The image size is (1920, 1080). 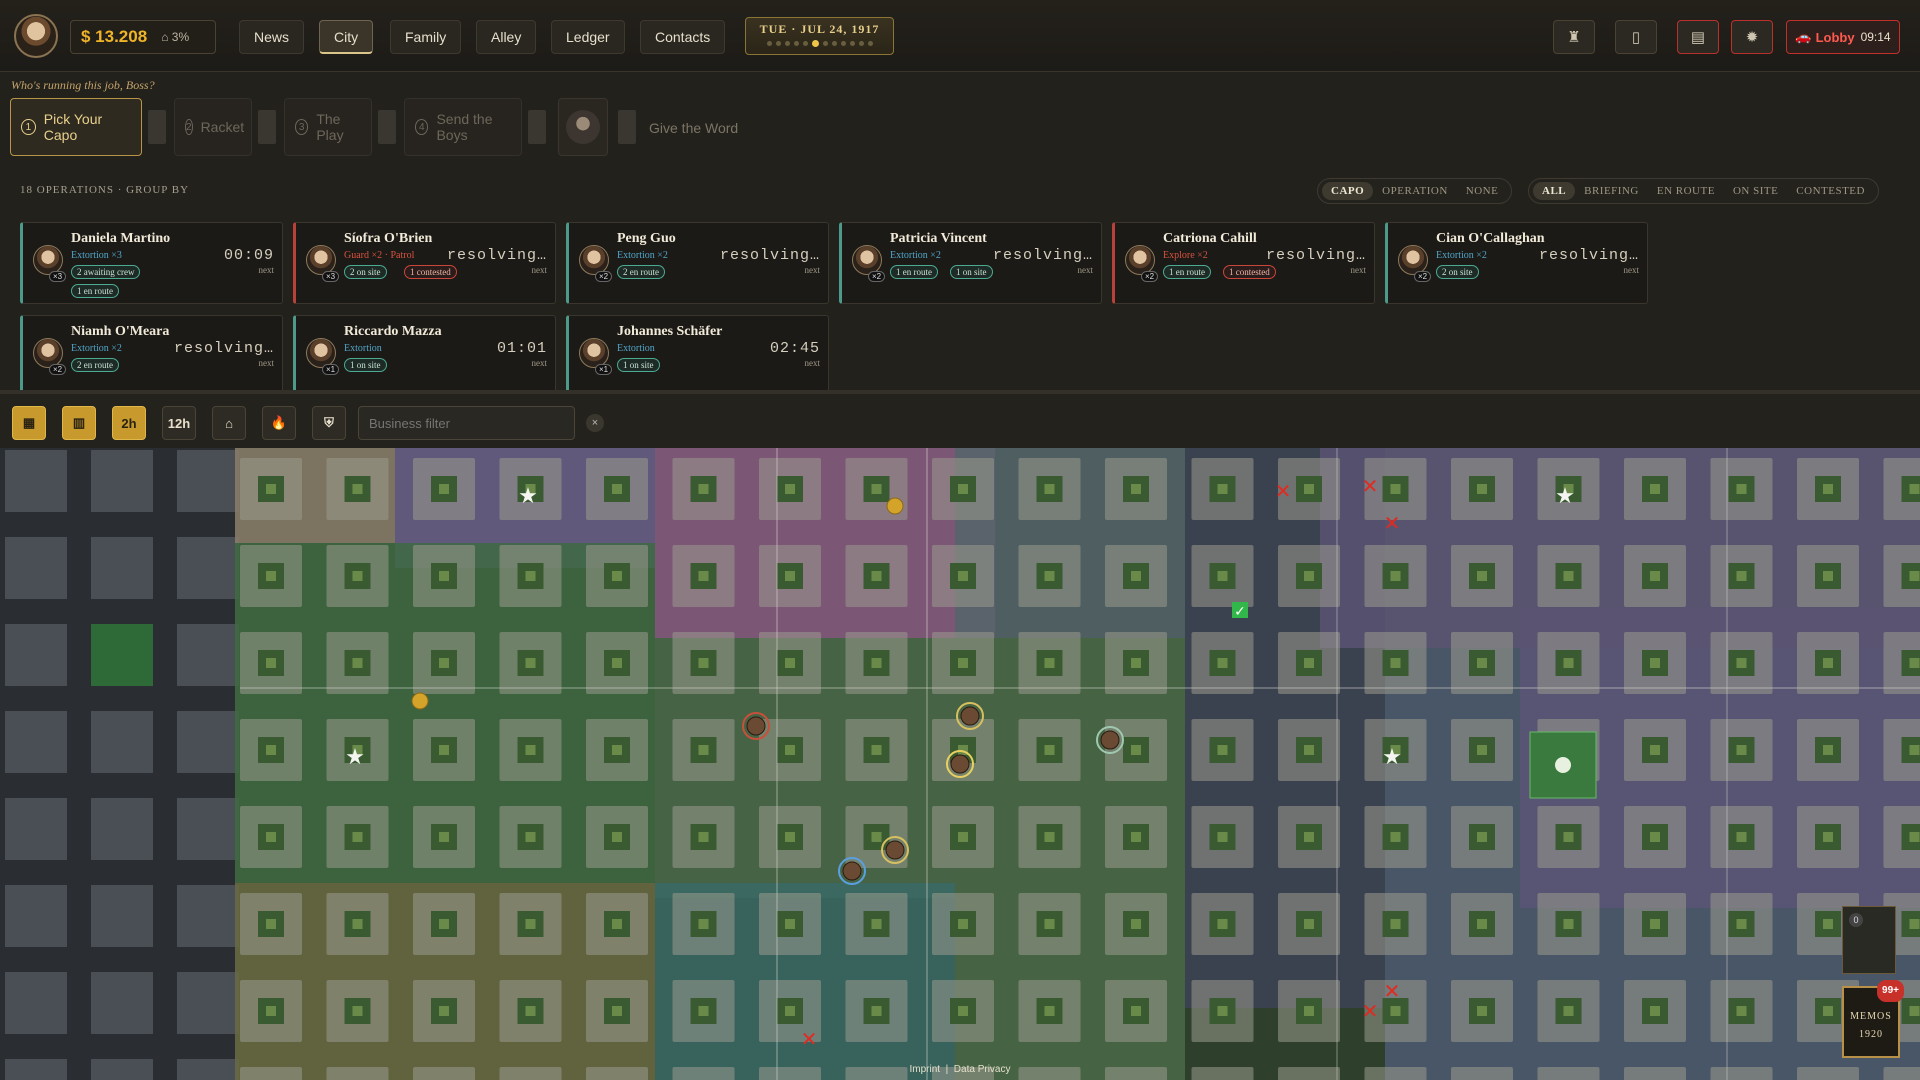 I want to click on book-icon: ▤, so click(x=1698, y=37).